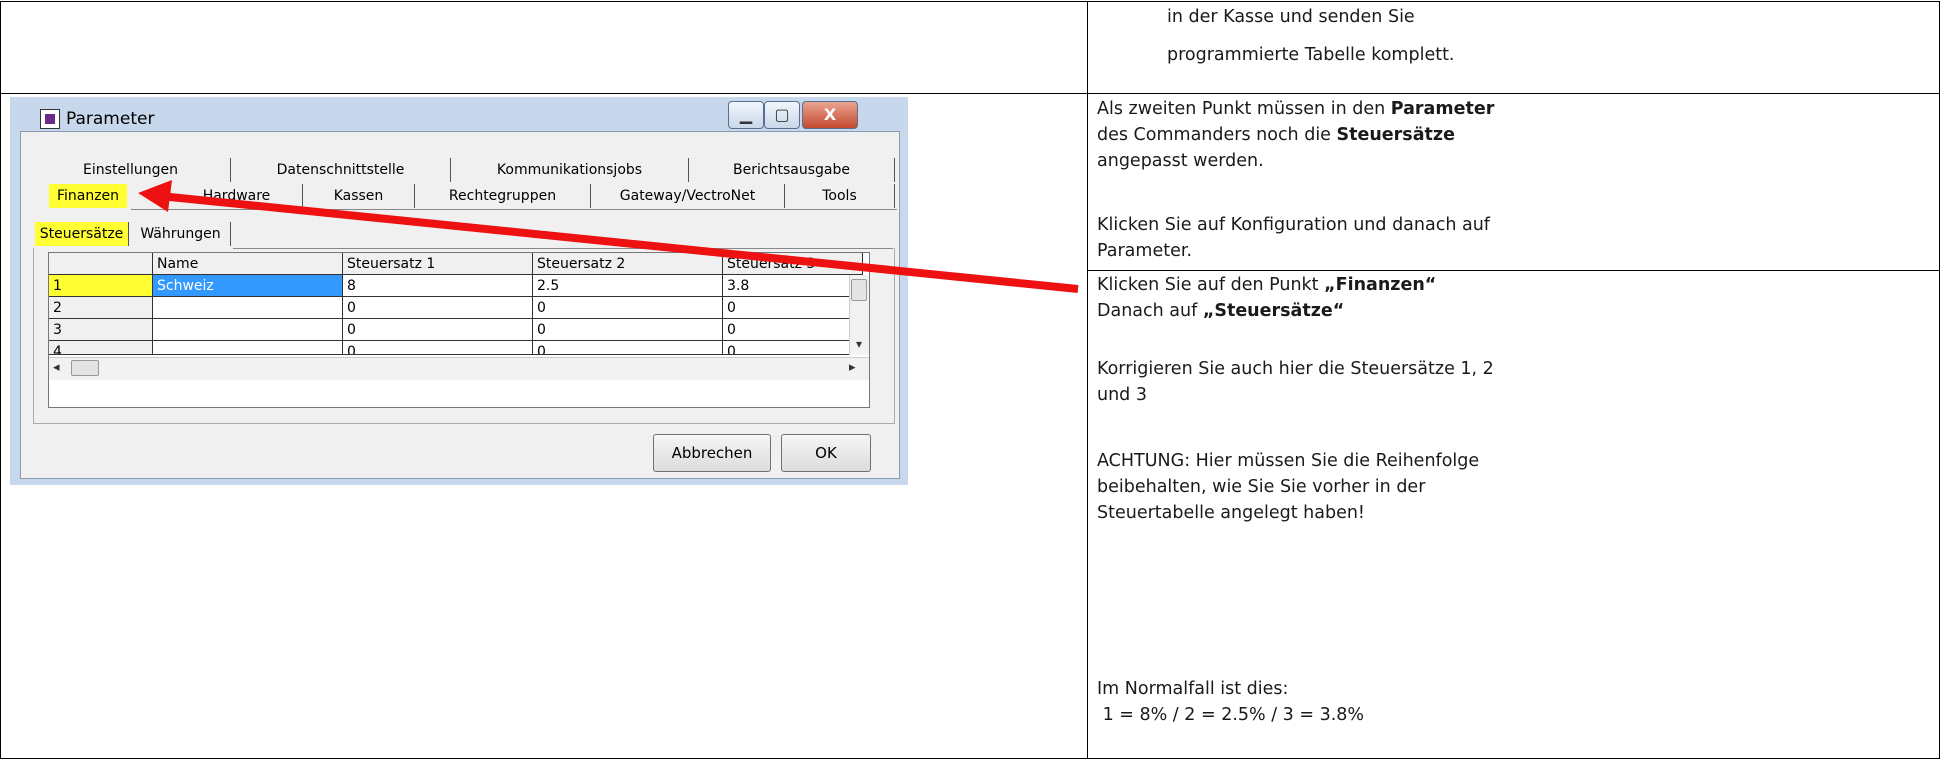 Image resolution: width=1940 pixels, height=761 pixels. Describe the element at coordinates (619, 242) in the screenshot. I see `arrow-shaft` at that location.